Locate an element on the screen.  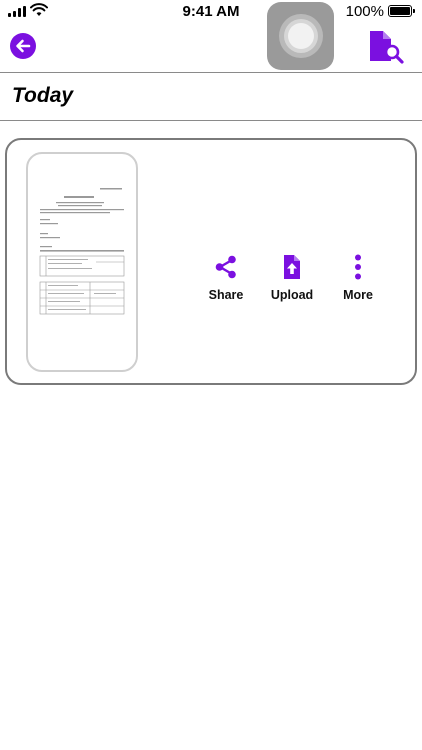
share-icon is located at coordinates (225, 267).